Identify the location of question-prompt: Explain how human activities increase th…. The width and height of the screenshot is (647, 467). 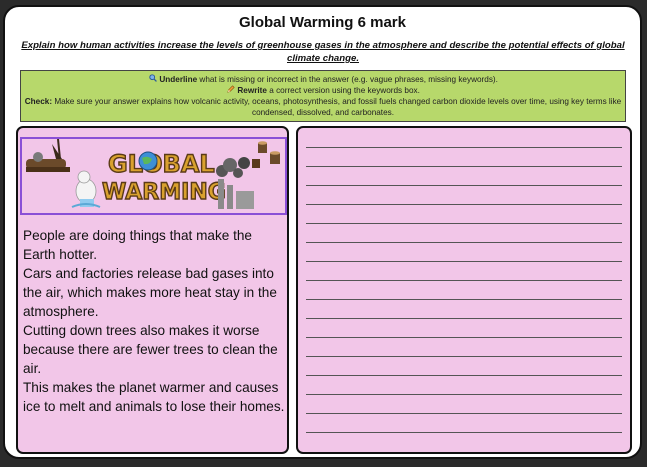
(323, 52).